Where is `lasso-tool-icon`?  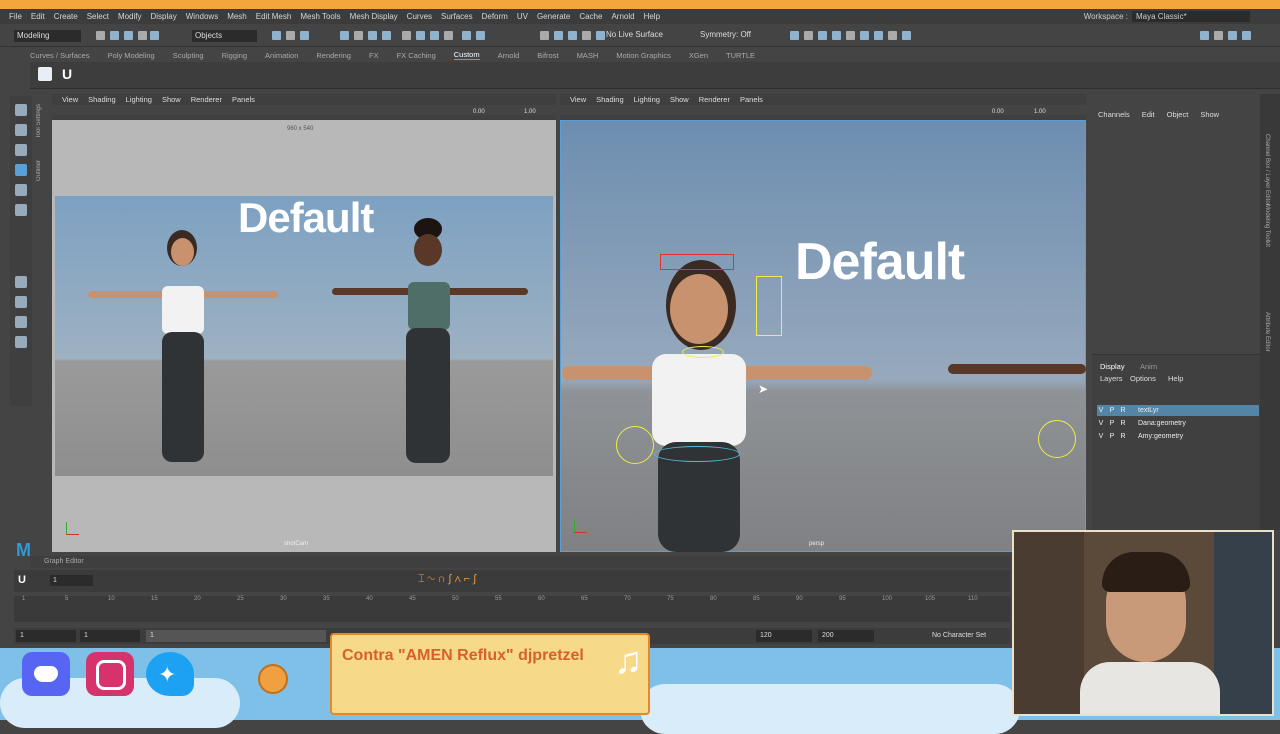 lasso-tool-icon is located at coordinates (21, 130).